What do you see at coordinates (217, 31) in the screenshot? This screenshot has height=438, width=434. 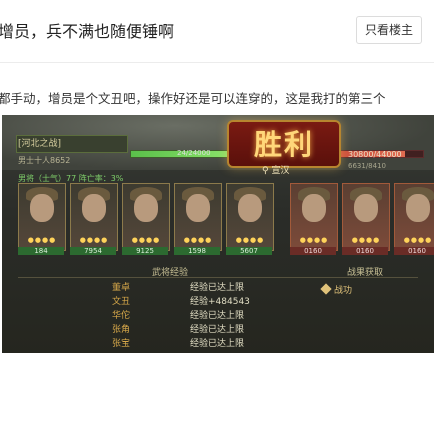 I see `post-header: 增员，兵不满也随便锤啊 只看楼主` at bounding box center [217, 31].